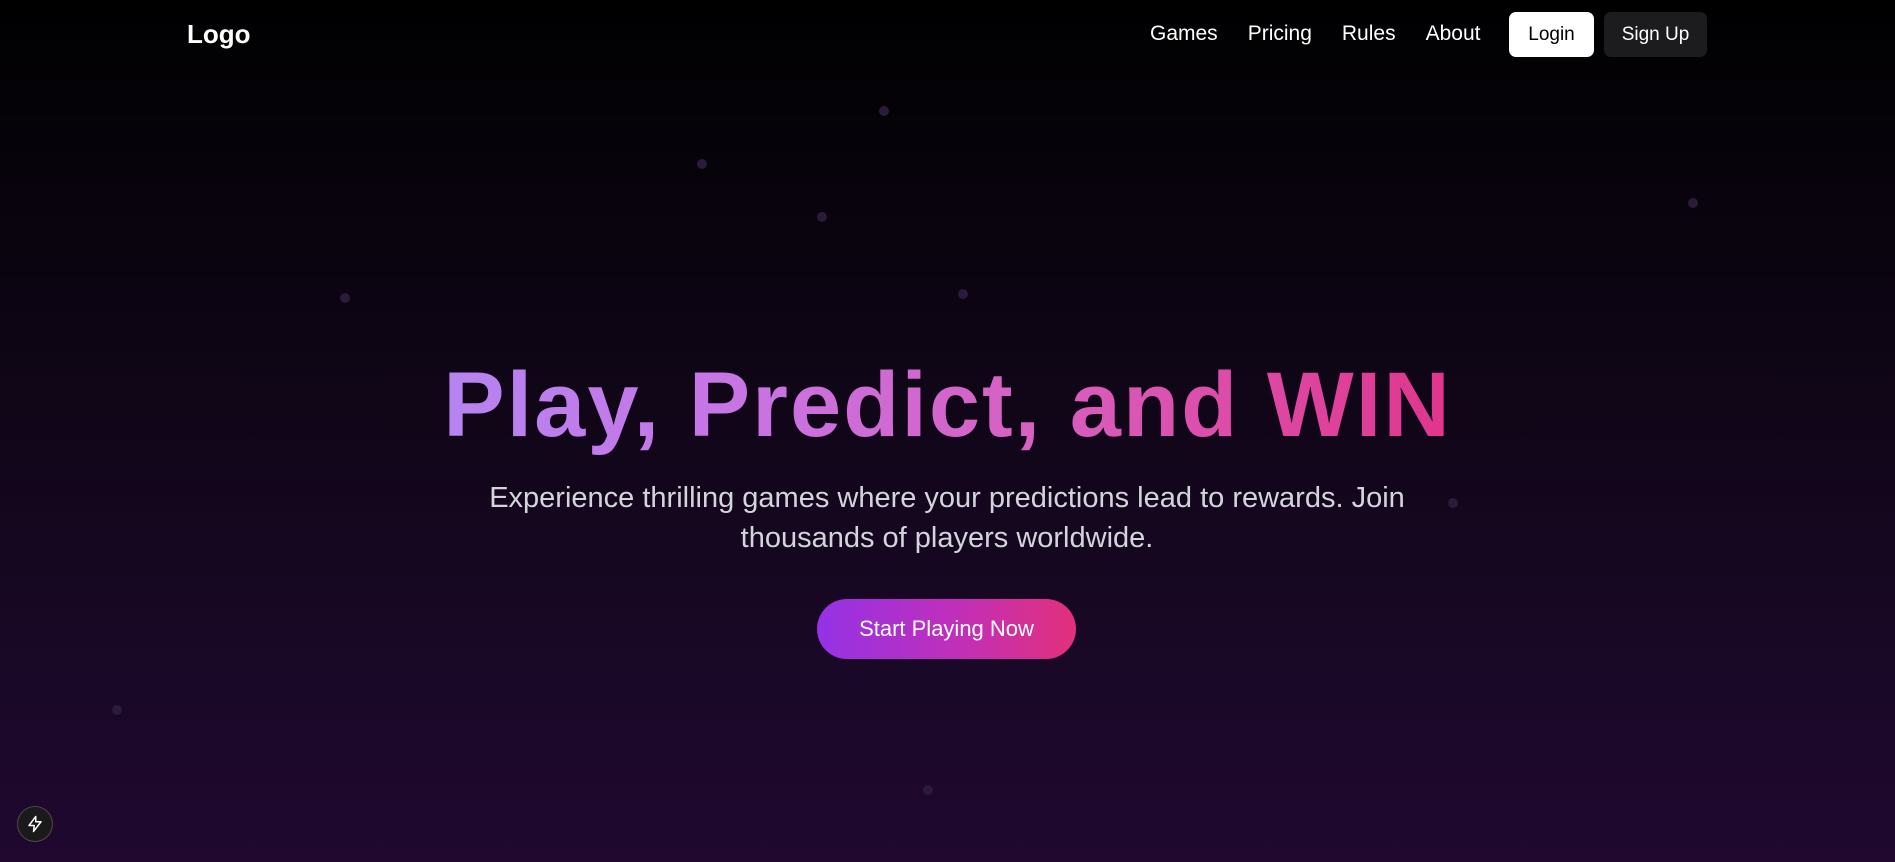  What do you see at coordinates (1453, 34) in the screenshot?
I see `nav-link-about: About` at bounding box center [1453, 34].